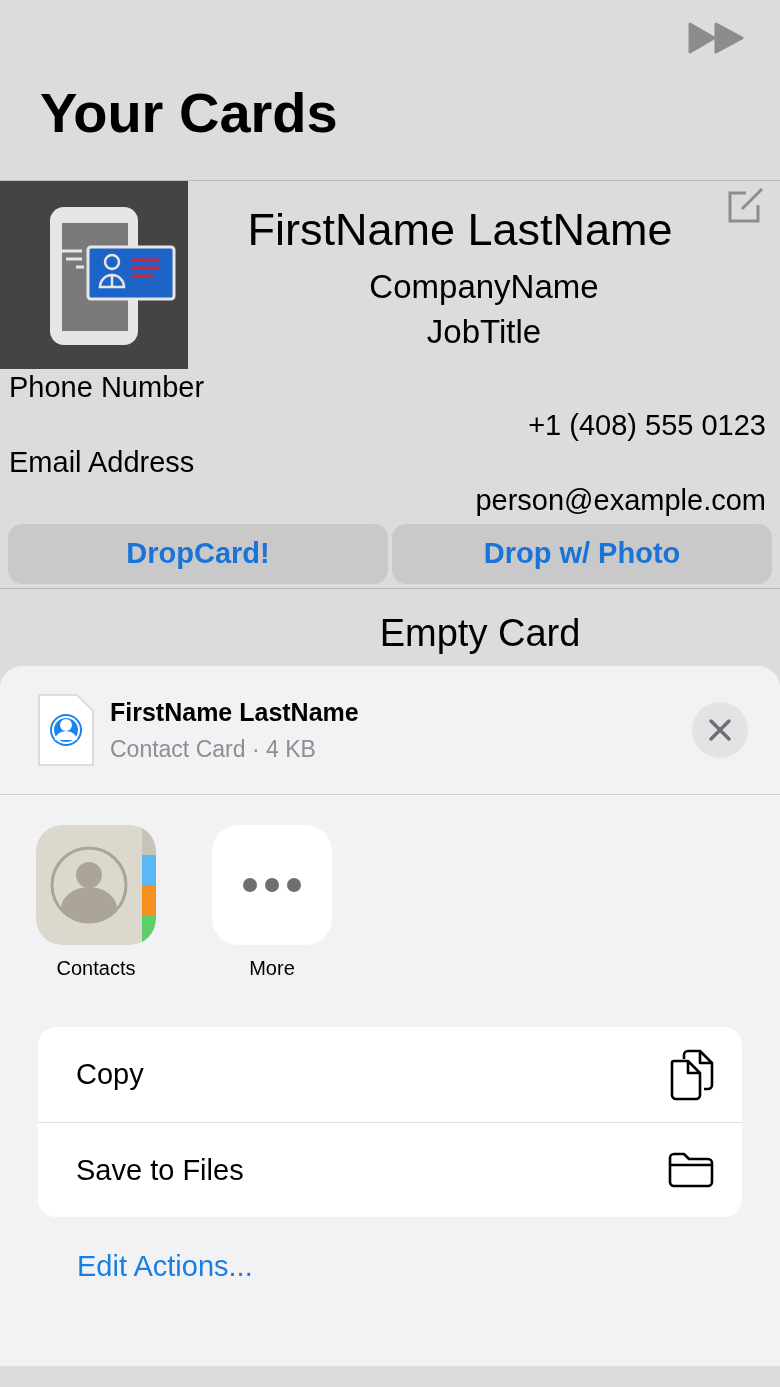 The height and width of the screenshot is (1387, 780). Describe the element at coordinates (620, 501) in the screenshot. I see `field-value: person@example.com` at that location.